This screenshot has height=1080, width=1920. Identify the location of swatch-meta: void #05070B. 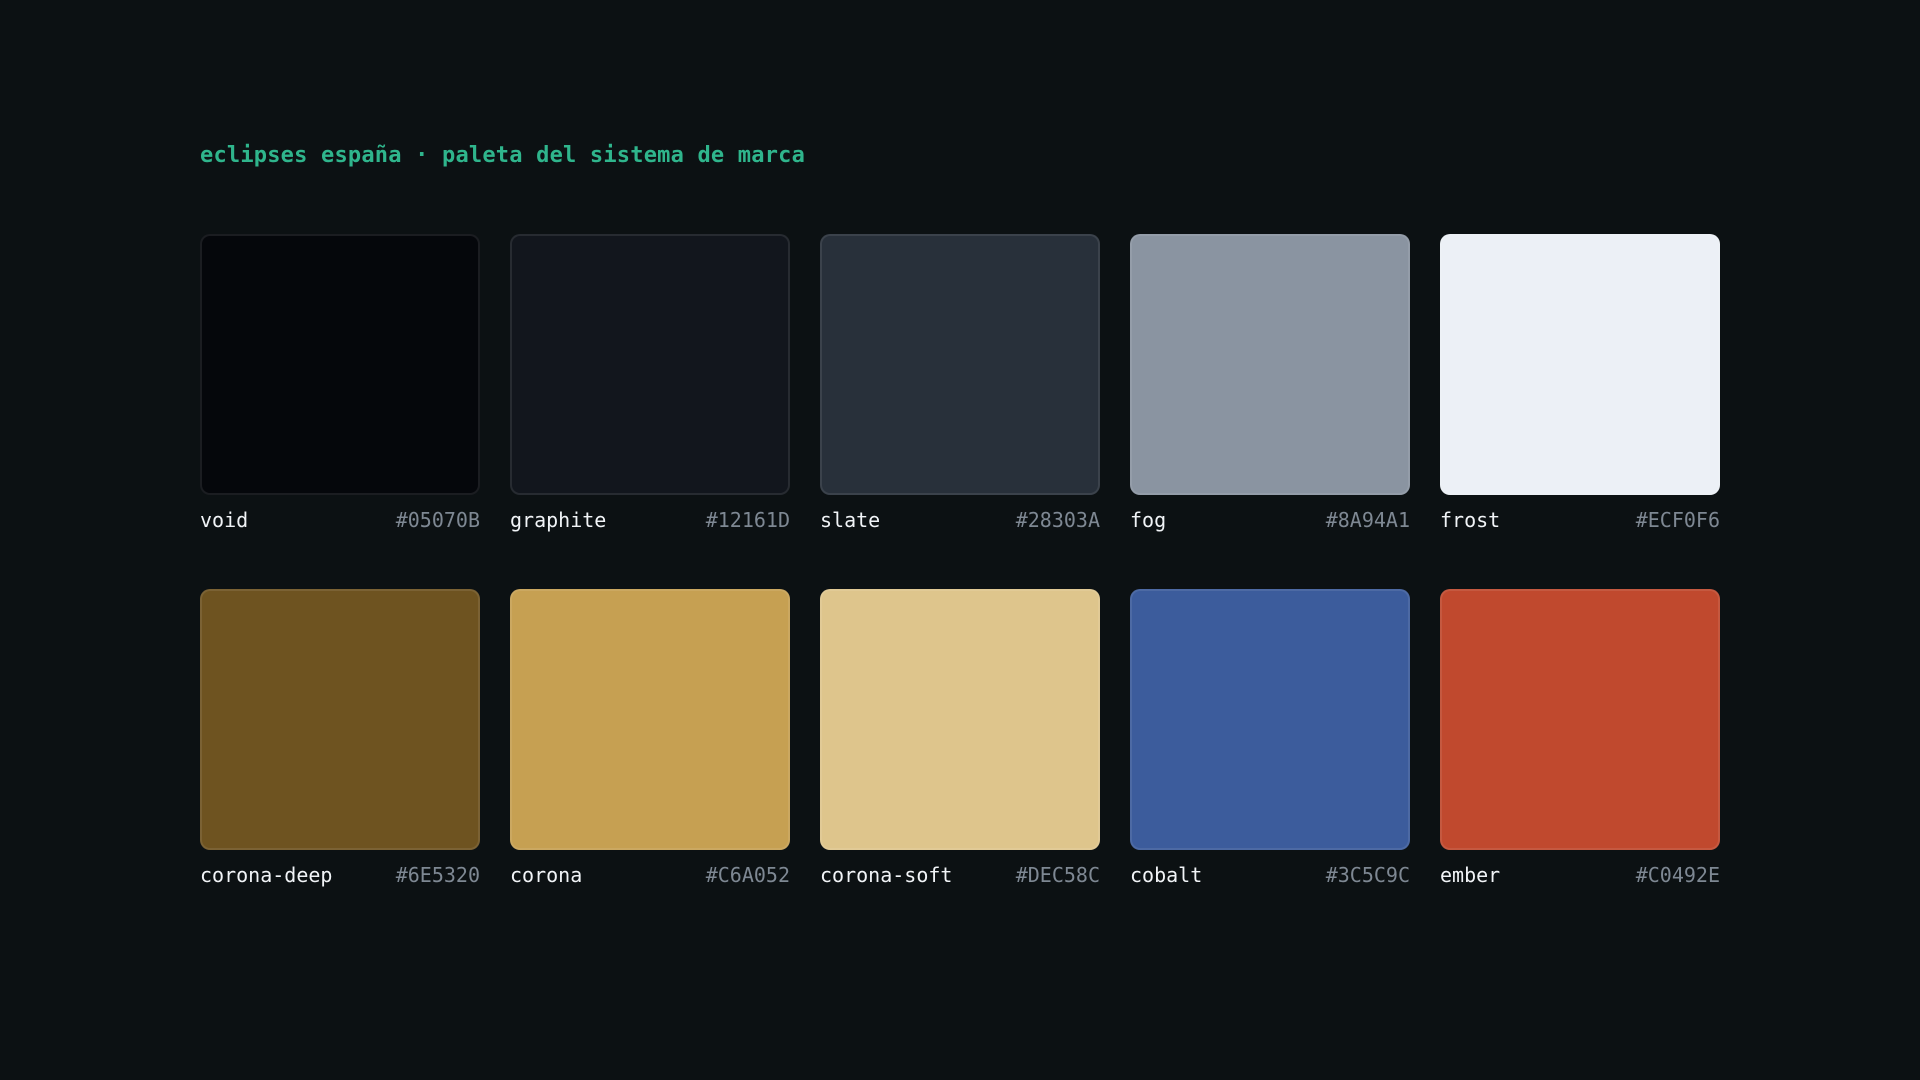
(340, 520).